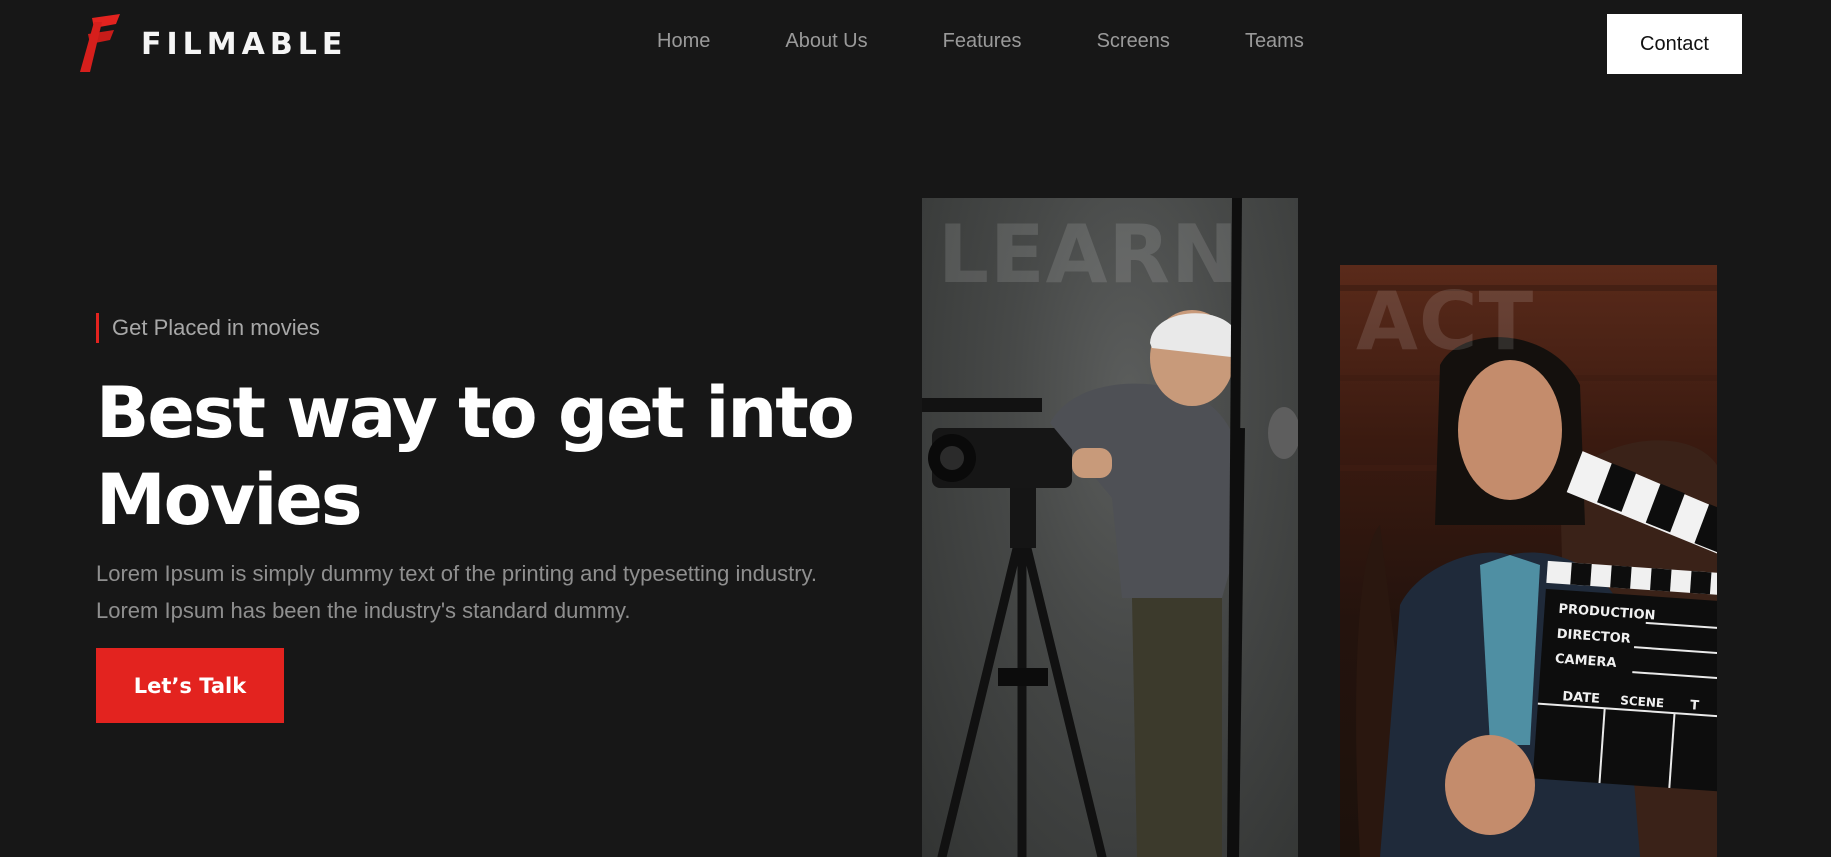  I want to click on slate-take-label: T, so click(1695, 706).